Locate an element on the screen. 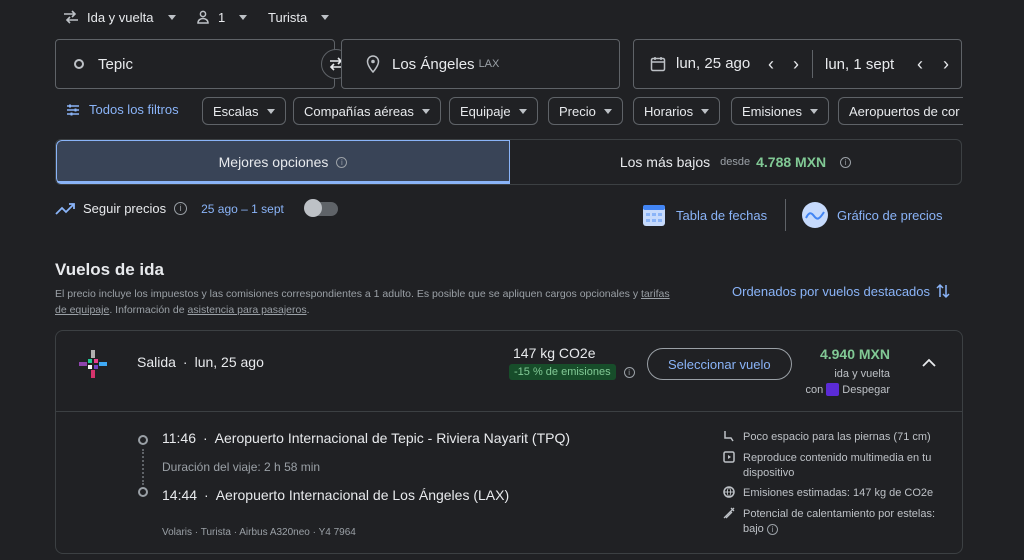 This screenshot has width=1024, height=560. co2-badge-row: -15 % de emisiones i is located at coordinates (572, 372).